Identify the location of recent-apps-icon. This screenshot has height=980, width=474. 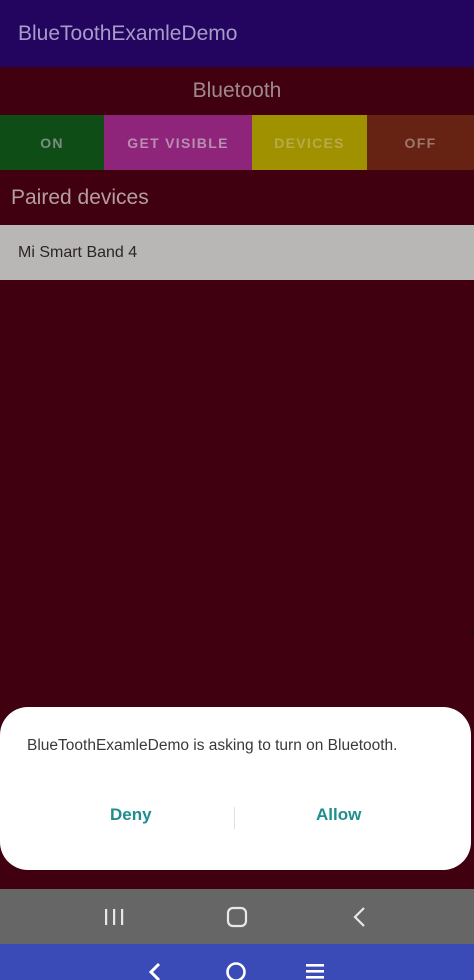
(114, 916).